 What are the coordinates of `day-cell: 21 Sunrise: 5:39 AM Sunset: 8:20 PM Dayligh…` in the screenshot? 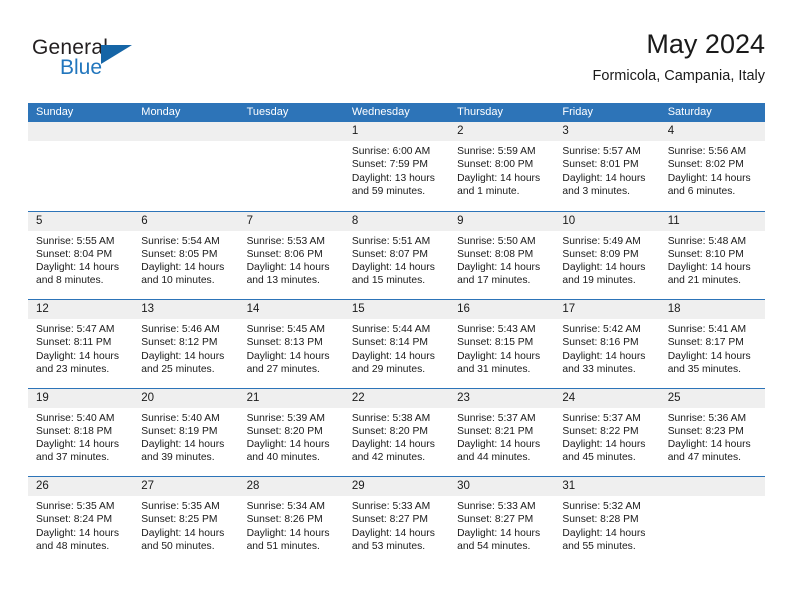 It's located at (291, 432).